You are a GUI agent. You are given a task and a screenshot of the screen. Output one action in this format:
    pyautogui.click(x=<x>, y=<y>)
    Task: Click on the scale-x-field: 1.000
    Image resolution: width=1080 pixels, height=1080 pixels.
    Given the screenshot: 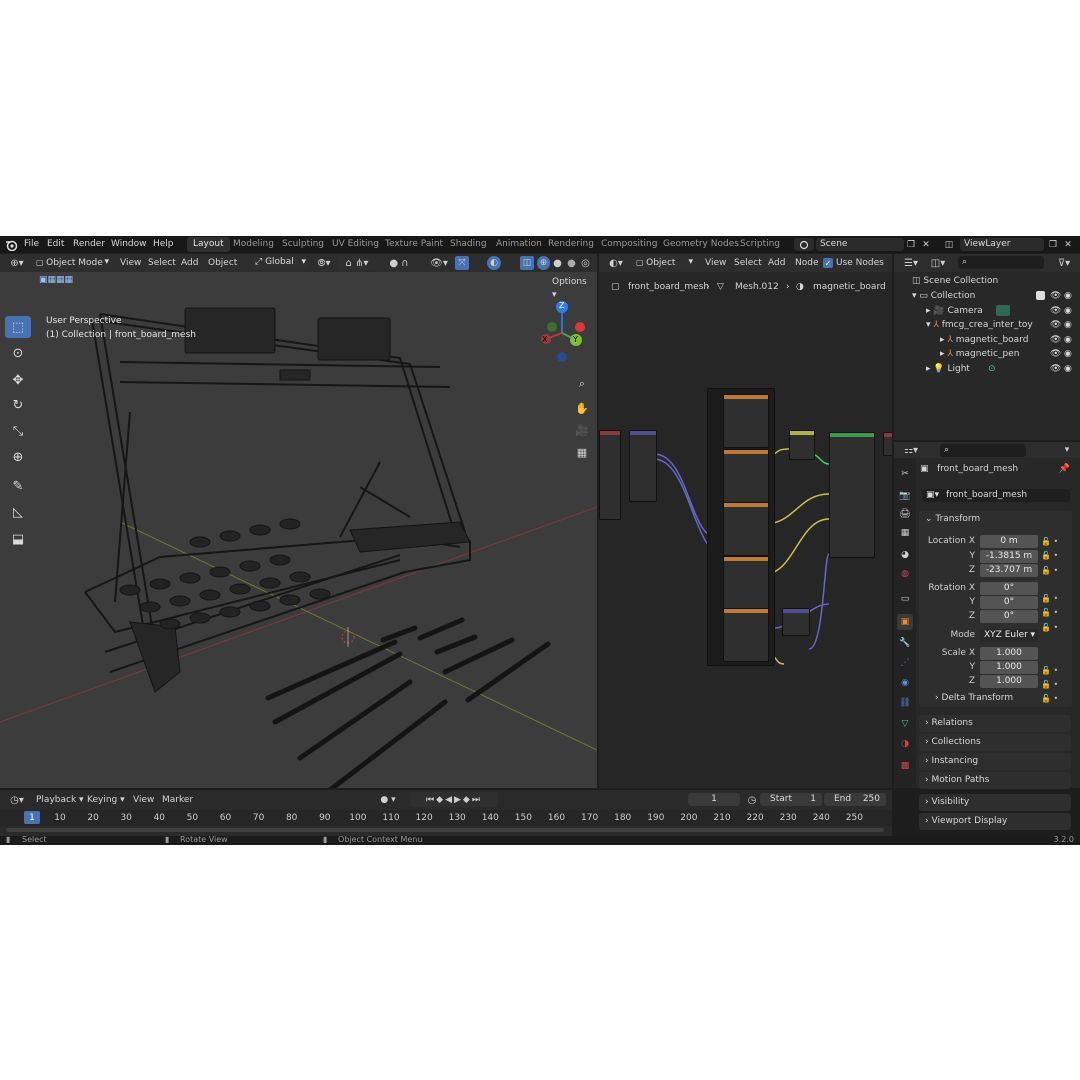 What is the action you would take?
    pyautogui.click(x=1009, y=653)
    